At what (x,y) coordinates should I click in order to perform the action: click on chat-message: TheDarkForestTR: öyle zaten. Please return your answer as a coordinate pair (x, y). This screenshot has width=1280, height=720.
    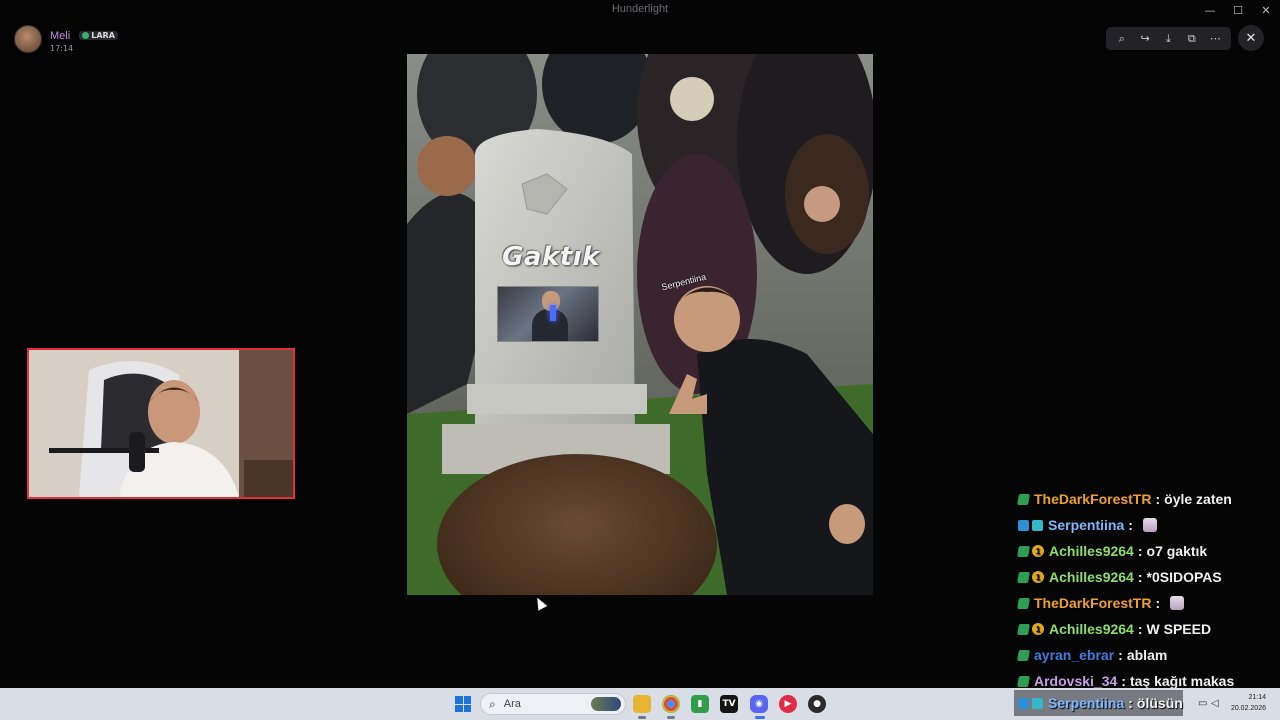
    Looking at the image, I should click on (1147, 499).